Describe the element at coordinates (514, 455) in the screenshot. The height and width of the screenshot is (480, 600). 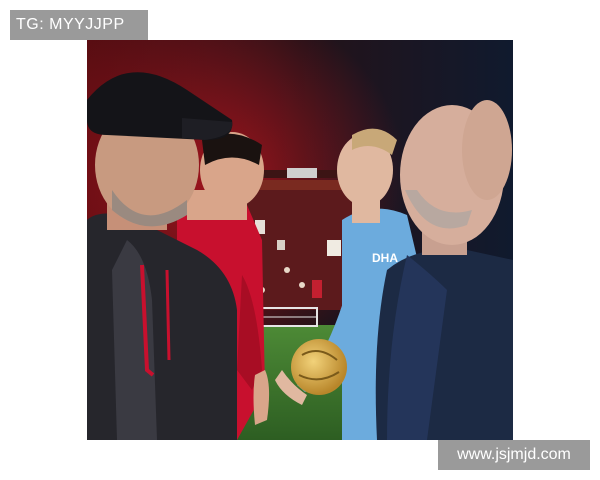
I see `website-watermark: www.jsjmjd.com` at that location.